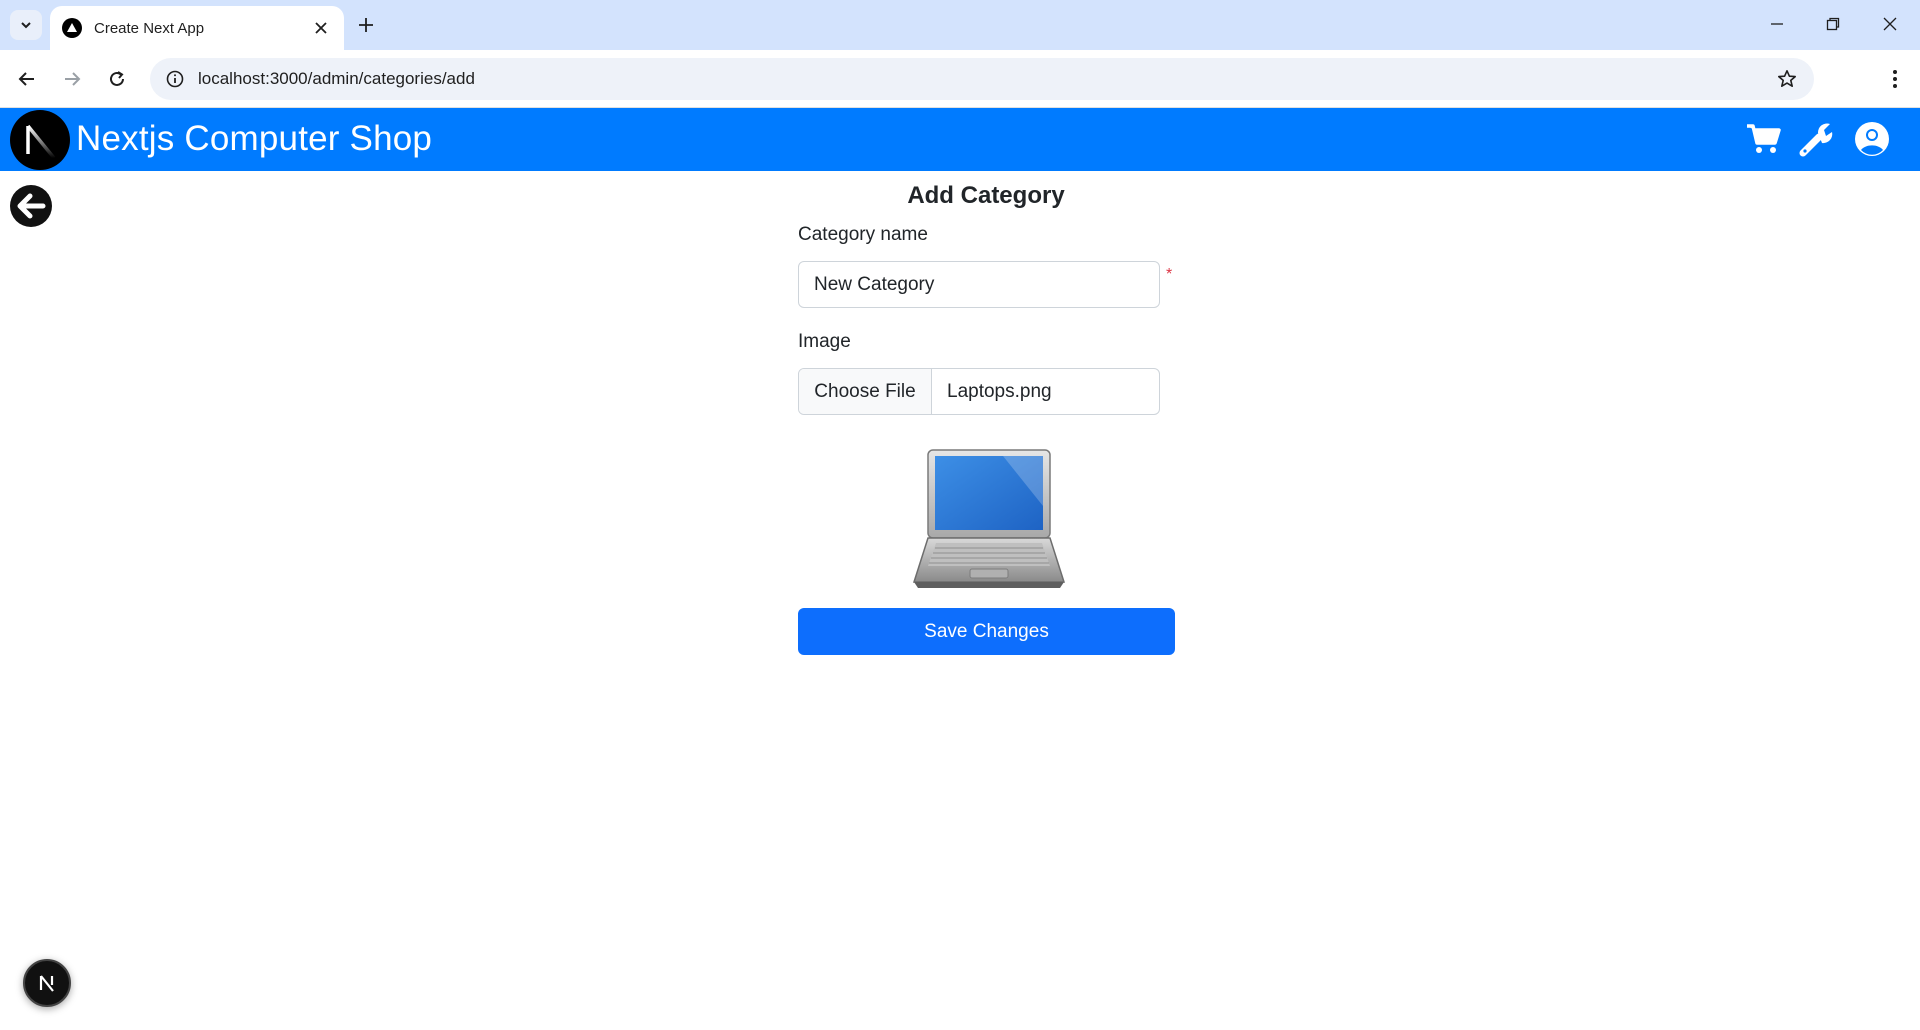 The image size is (1920, 1030). I want to click on nextjs-favicon-icon, so click(72, 28).